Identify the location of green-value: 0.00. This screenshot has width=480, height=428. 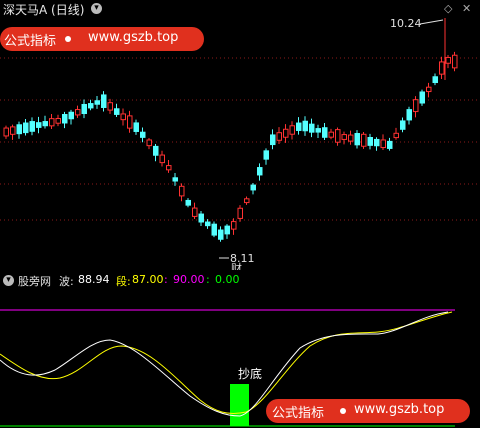
(227, 279).